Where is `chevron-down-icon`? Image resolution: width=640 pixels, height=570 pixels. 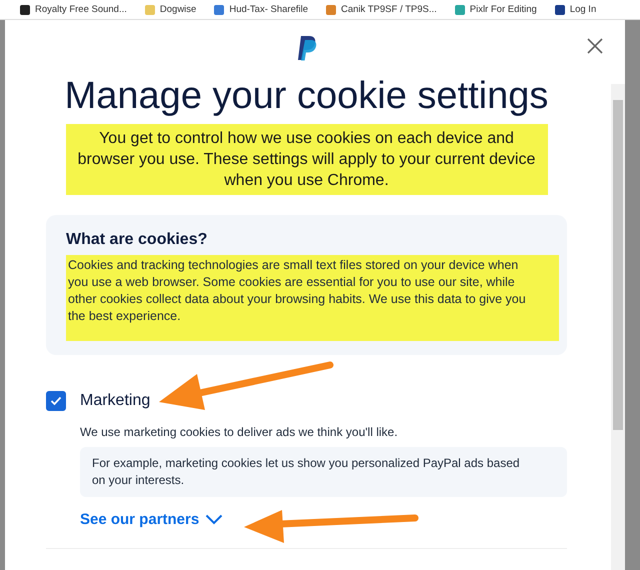
chevron-down-icon is located at coordinates (214, 519).